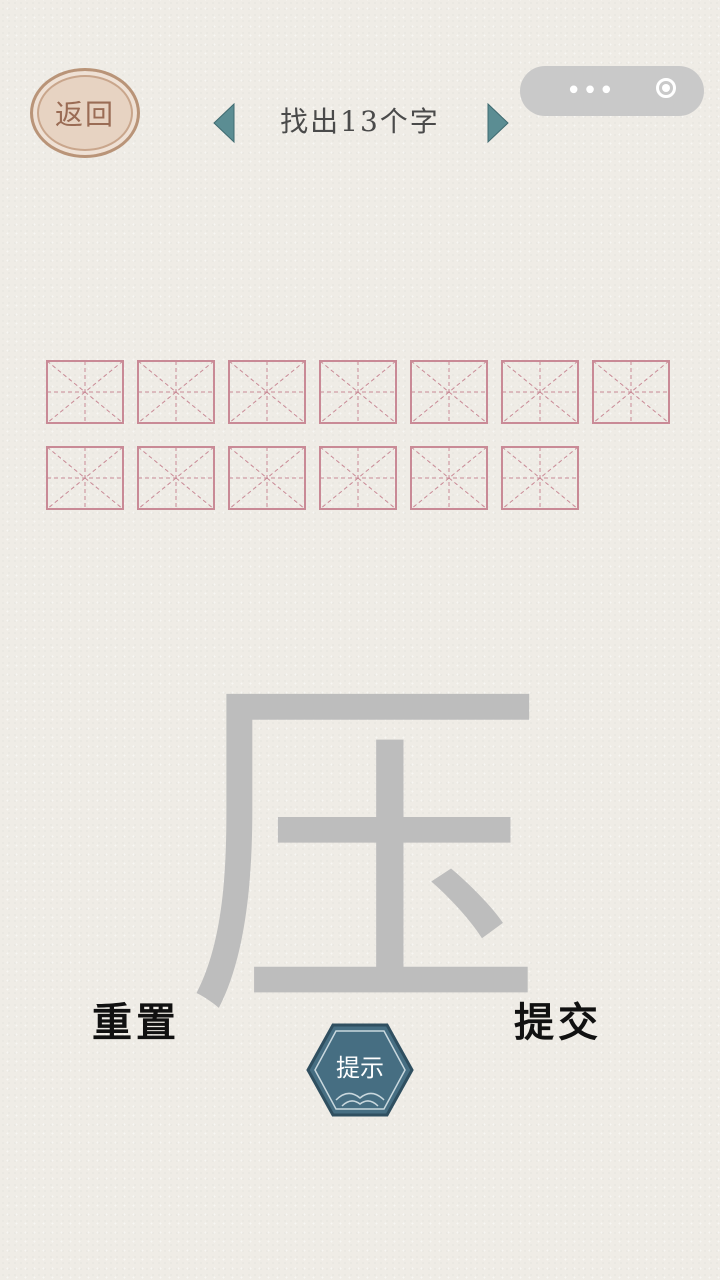  I want to click on back-label: 返回, so click(84, 114).